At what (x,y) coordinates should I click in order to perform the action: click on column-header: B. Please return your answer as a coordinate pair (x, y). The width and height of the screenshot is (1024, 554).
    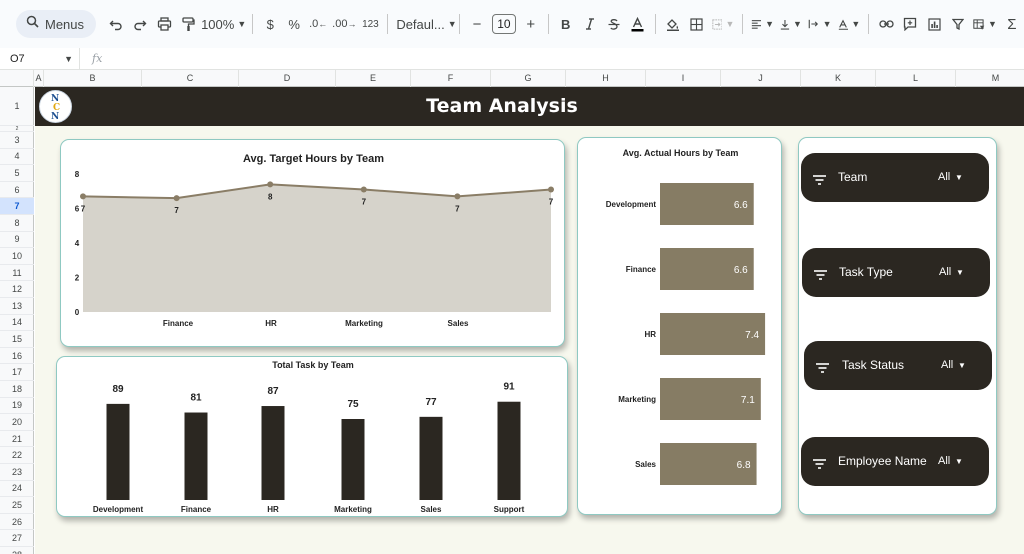
    Looking at the image, I should click on (93, 78).